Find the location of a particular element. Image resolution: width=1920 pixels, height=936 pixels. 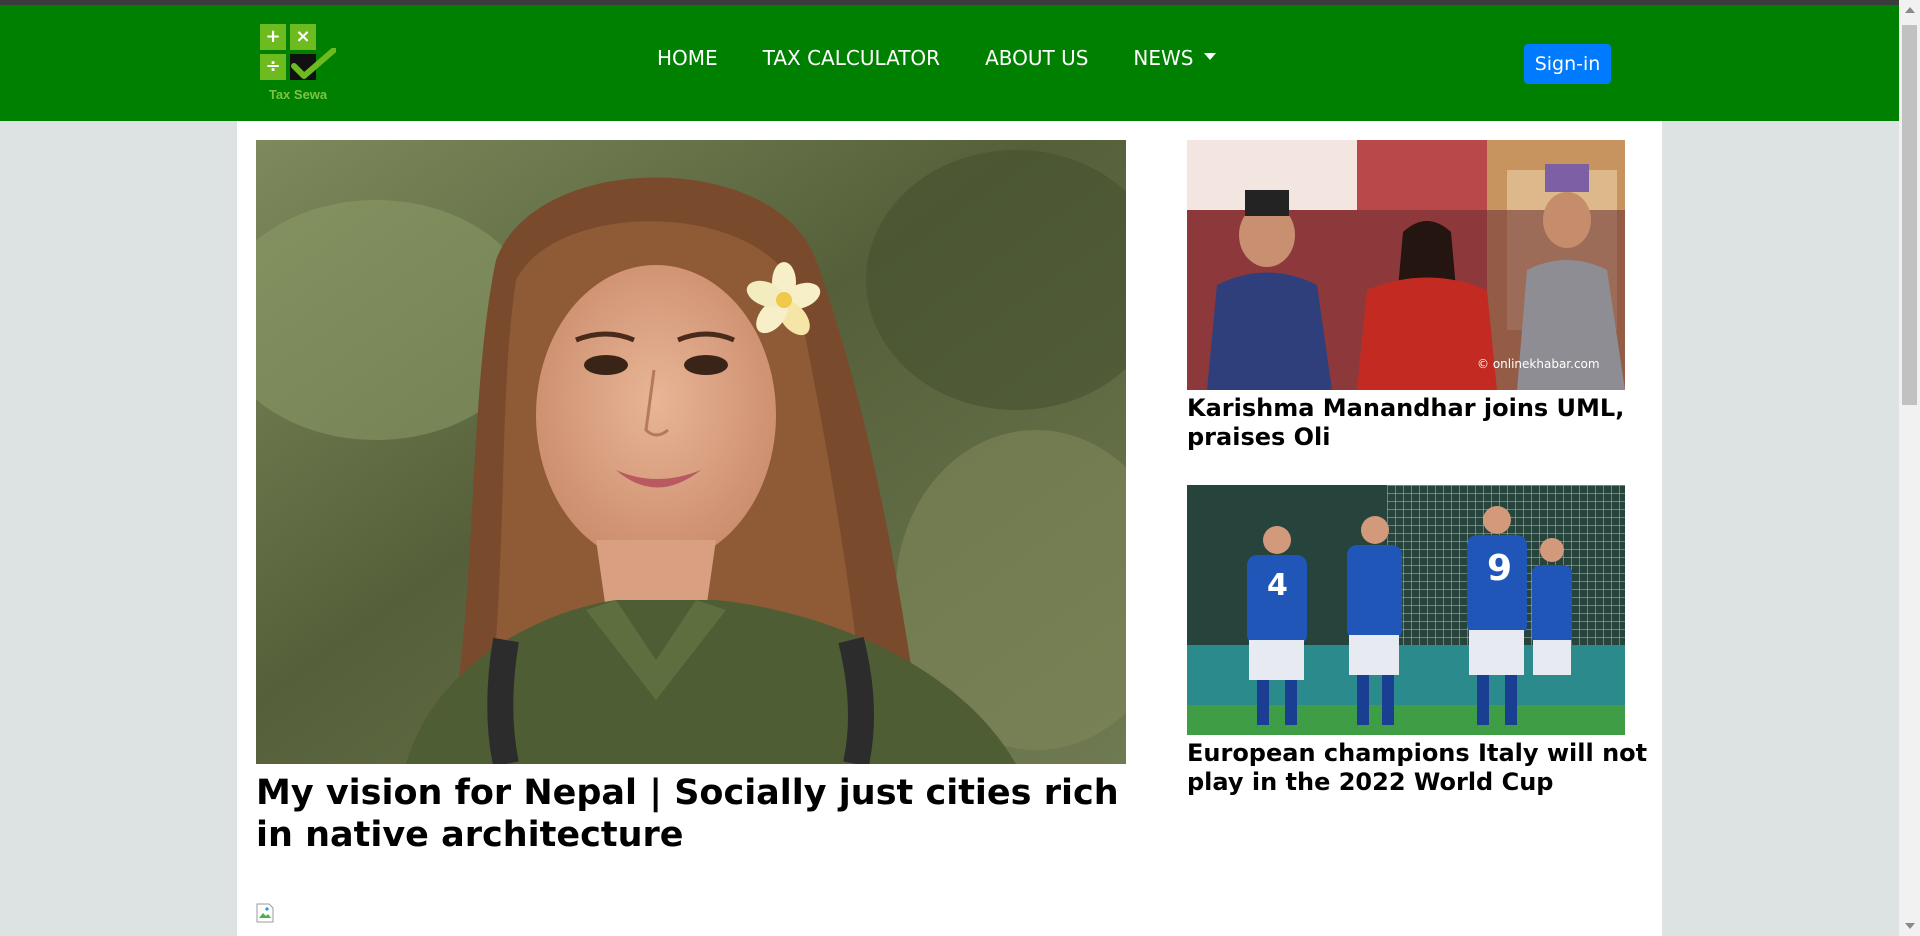

nav-about-us-label: ABOUT US is located at coordinates (1037, 58).